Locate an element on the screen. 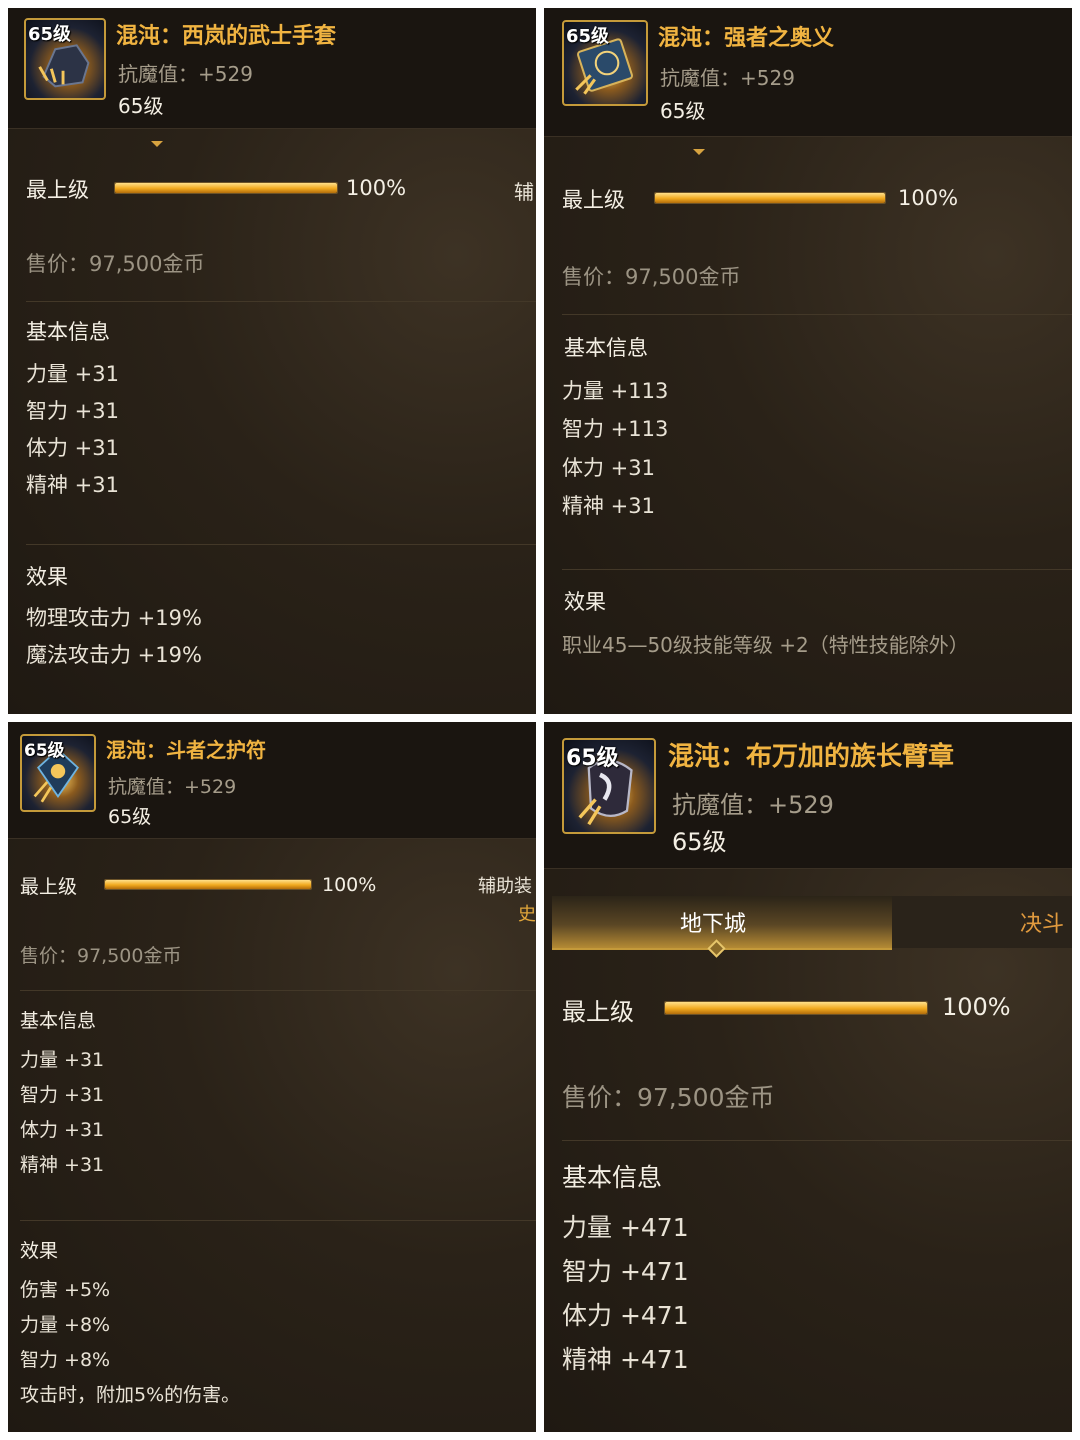 This screenshot has height=1440, width=1080. stat-spirit: 精神 +471 is located at coordinates (625, 1359).